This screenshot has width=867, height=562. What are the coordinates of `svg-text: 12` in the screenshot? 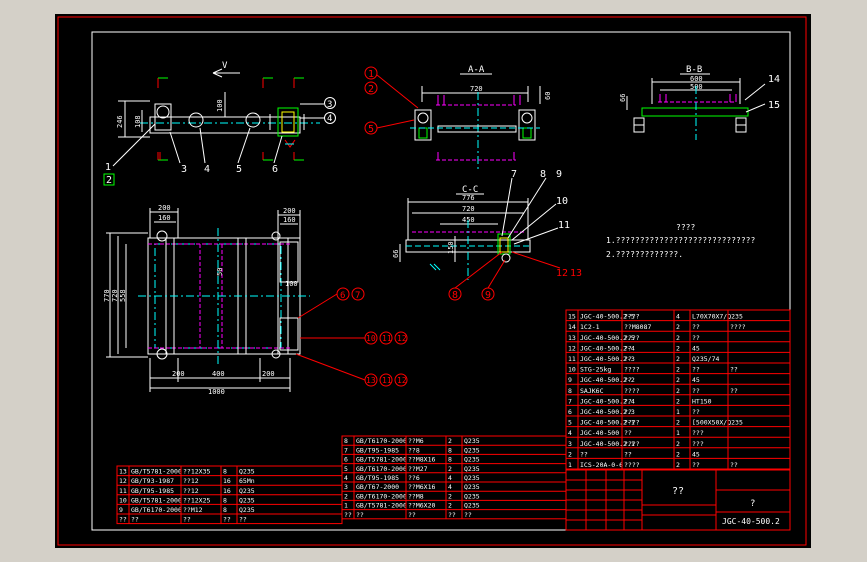 It's located at (562, 273).